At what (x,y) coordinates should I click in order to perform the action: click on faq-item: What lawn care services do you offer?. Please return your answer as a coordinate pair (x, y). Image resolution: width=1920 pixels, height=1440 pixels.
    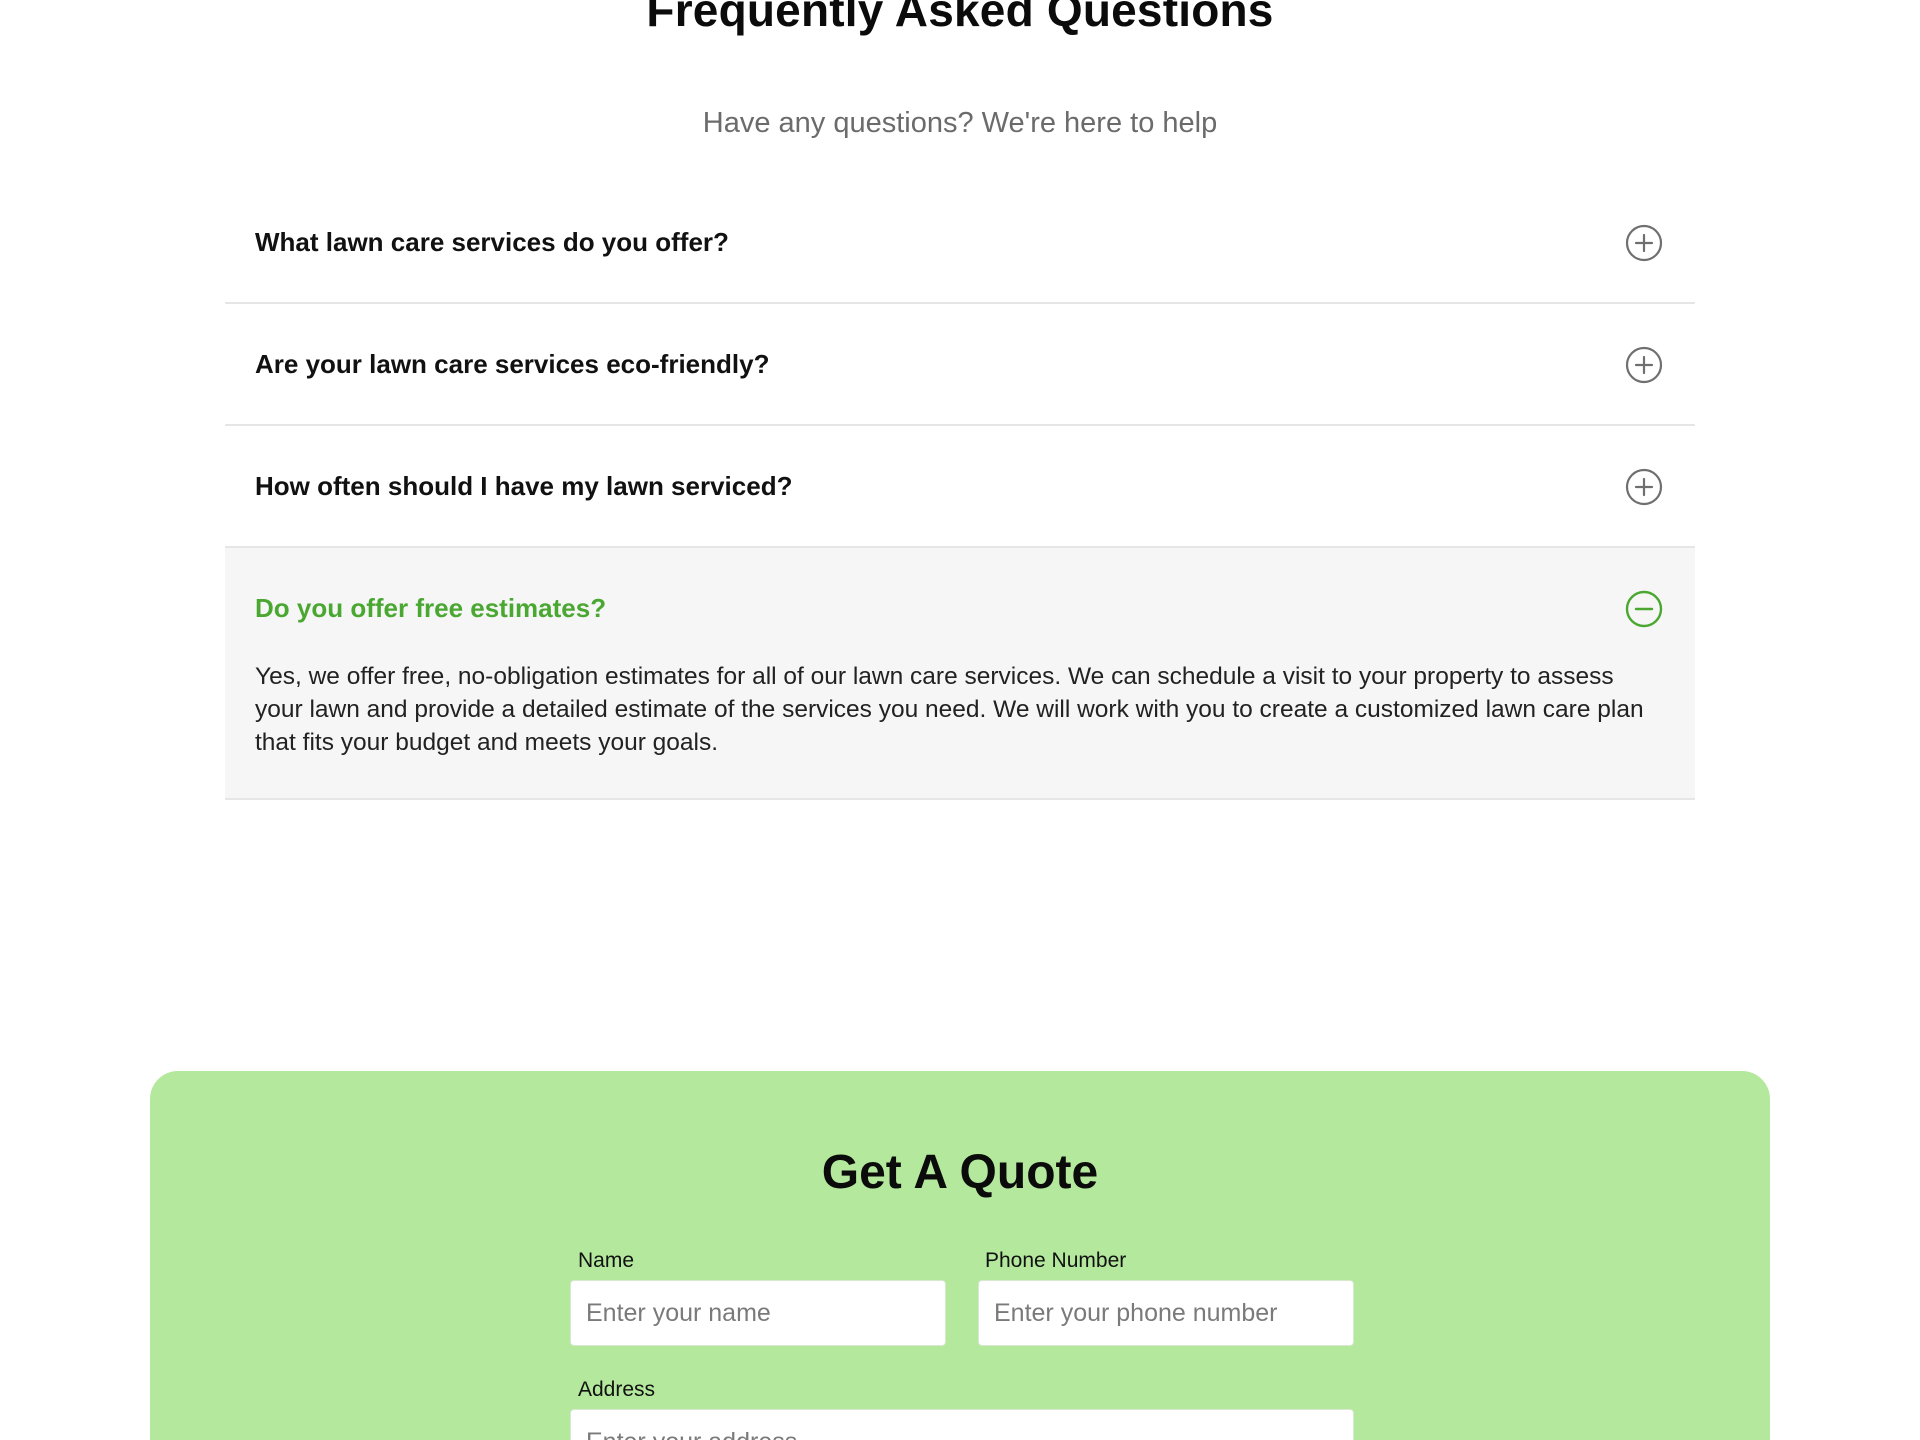
    Looking at the image, I should click on (960, 243).